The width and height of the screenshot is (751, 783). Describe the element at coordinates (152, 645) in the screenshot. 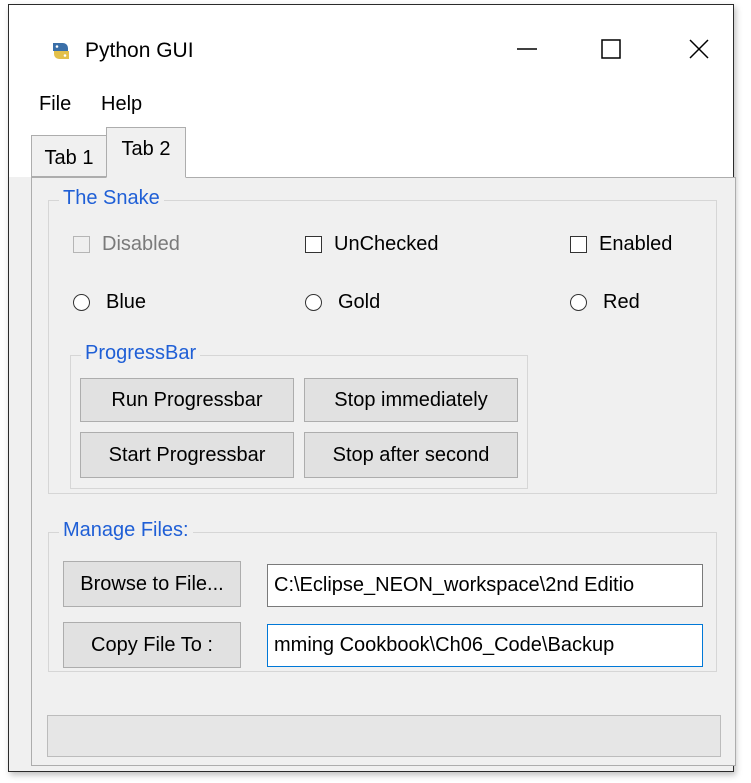

I see `copy-file-button: Copy File To :` at that location.